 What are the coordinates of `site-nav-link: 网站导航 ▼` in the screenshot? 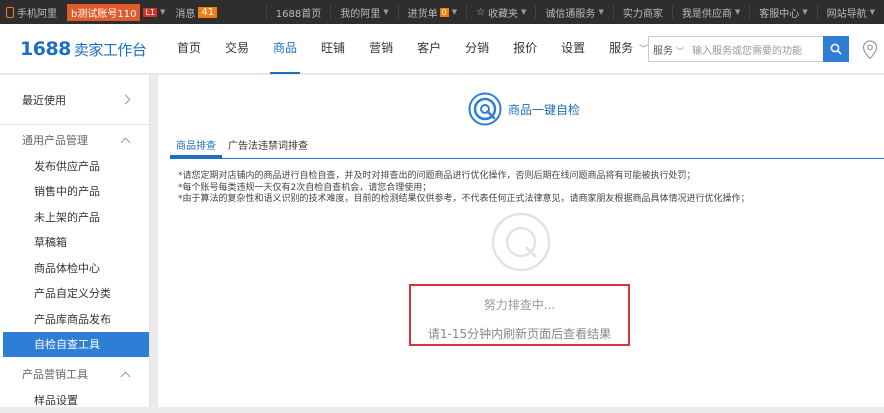 It's located at (850, 12).